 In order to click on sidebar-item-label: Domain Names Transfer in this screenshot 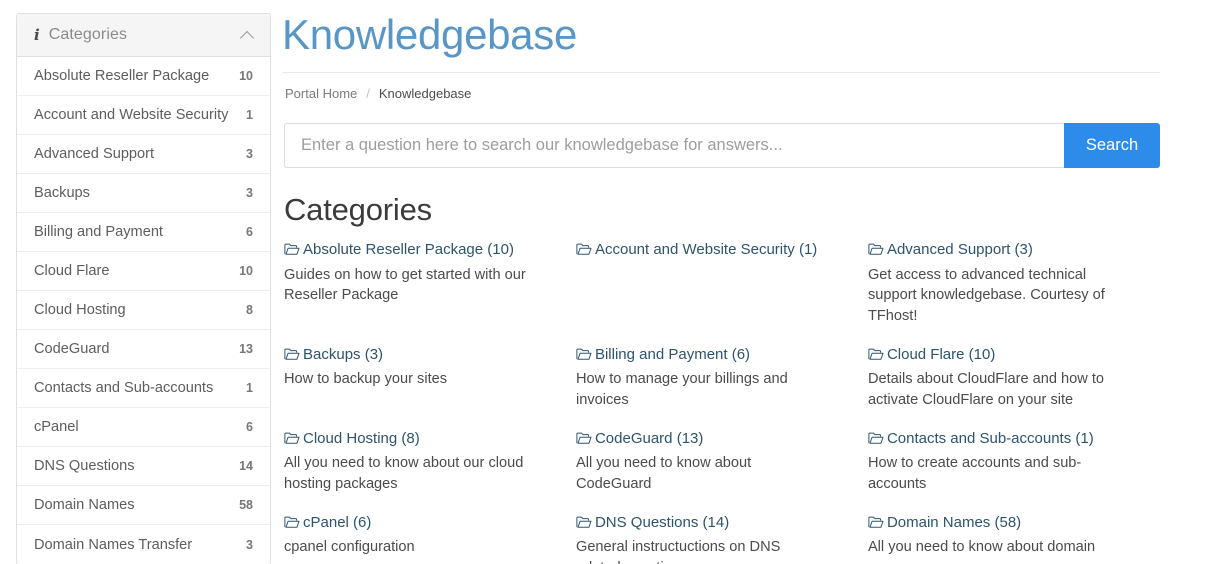, I will do `click(113, 544)`.